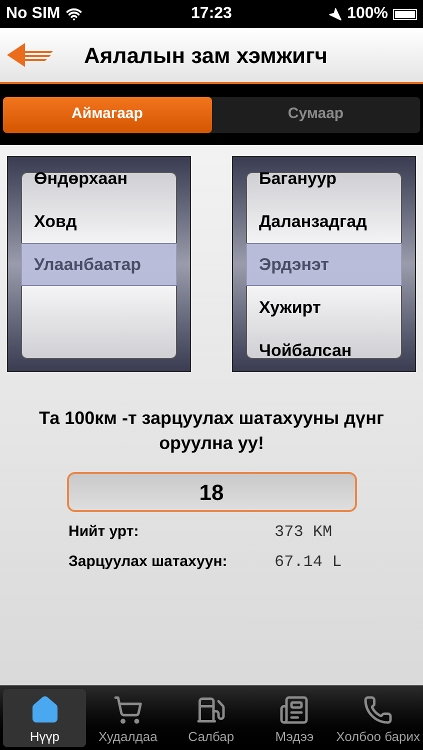  What do you see at coordinates (303, 532) in the screenshot?
I see `result-value: 373 KM` at bounding box center [303, 532].